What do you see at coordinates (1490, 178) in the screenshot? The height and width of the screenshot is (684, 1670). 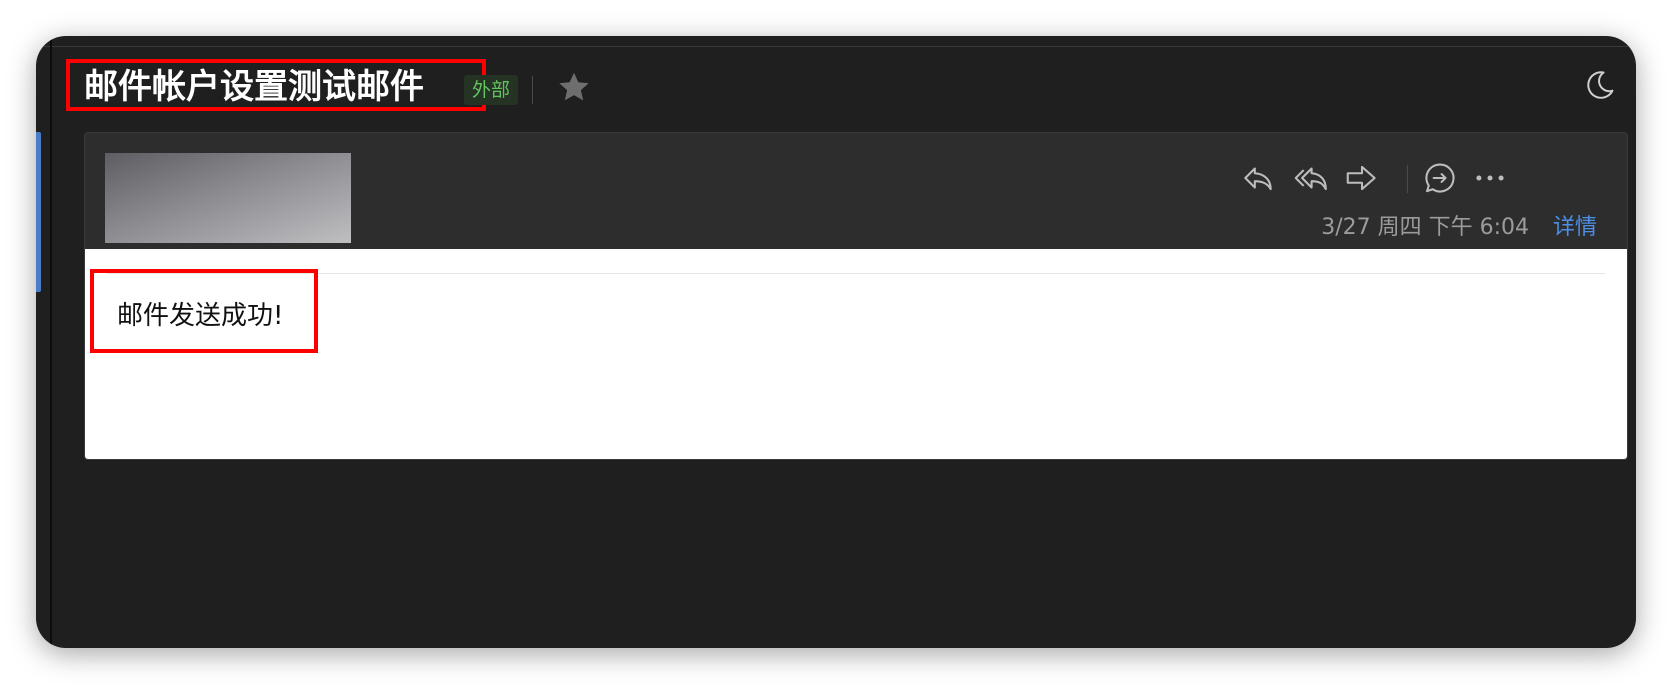 I see `more-icon` at bounding box center [1490, 178].